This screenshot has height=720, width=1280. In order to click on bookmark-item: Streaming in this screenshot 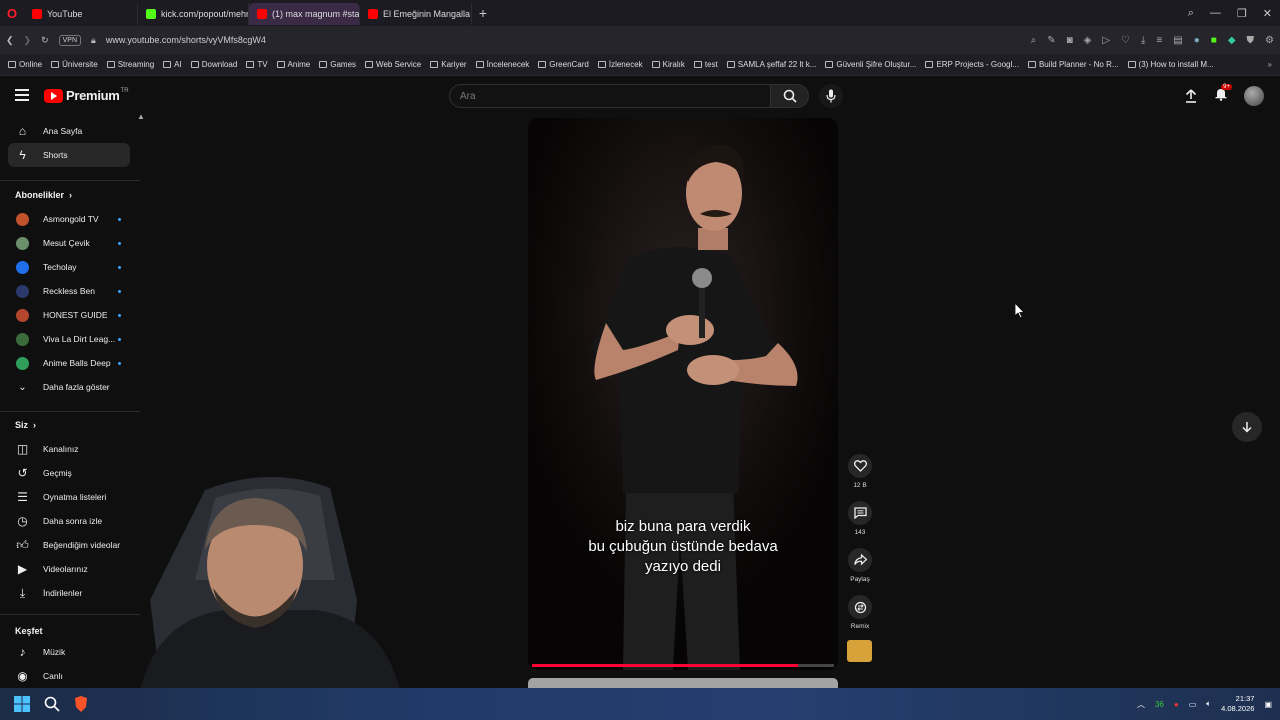, I will do `click(130, 64)`.